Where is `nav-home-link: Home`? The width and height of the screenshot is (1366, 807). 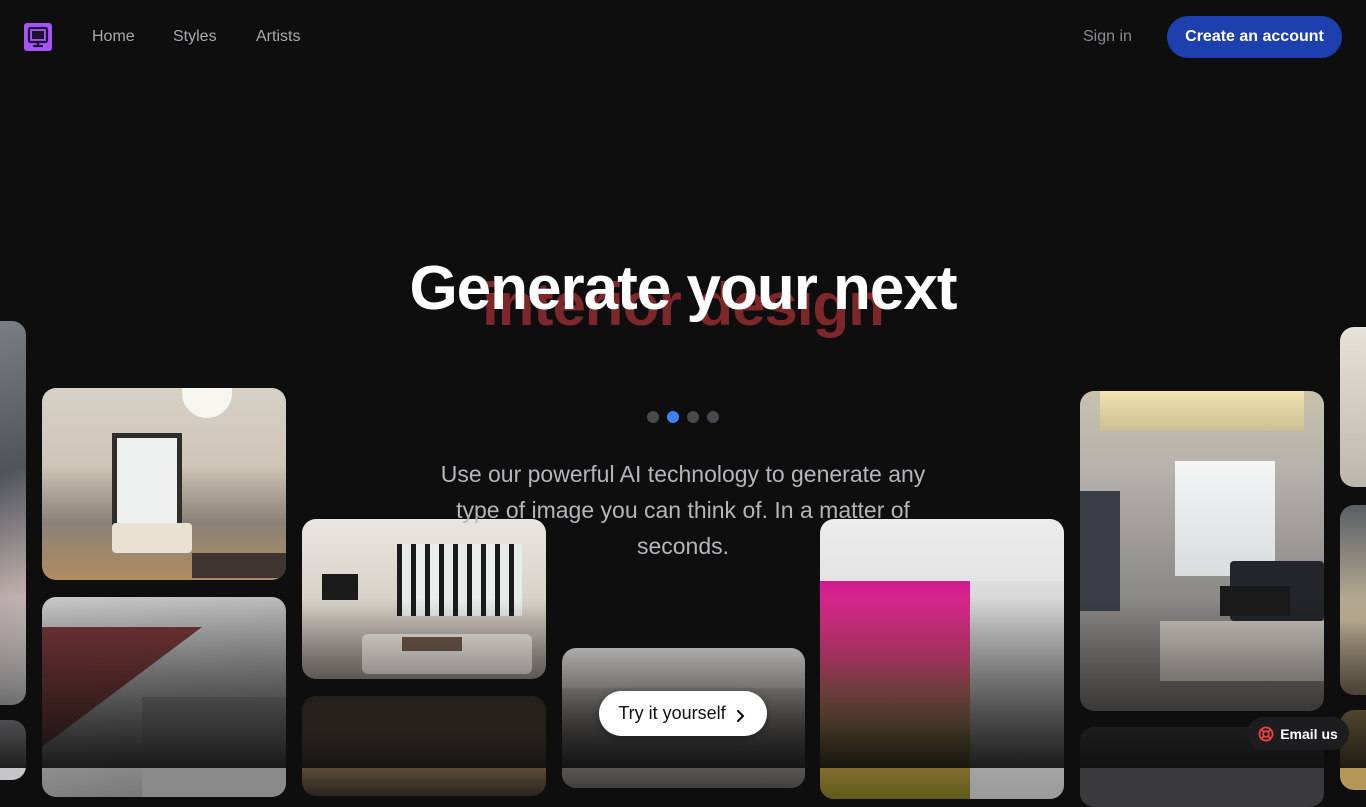
nav-home-link: Home is located at coordinates (113, 37).